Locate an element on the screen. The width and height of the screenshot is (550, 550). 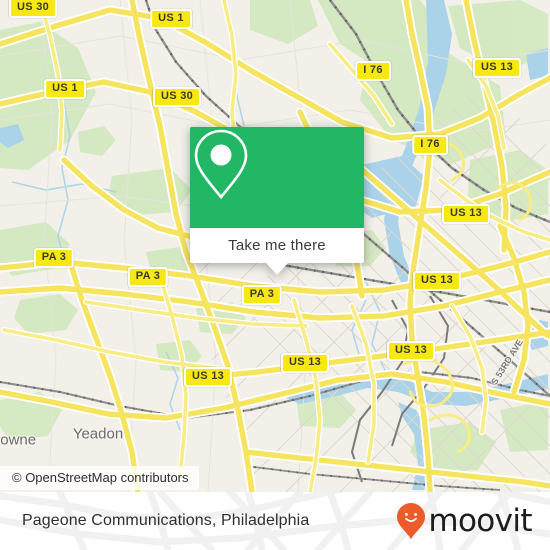
take-me-there-label: Take me there is located at coordinates (277, 245).